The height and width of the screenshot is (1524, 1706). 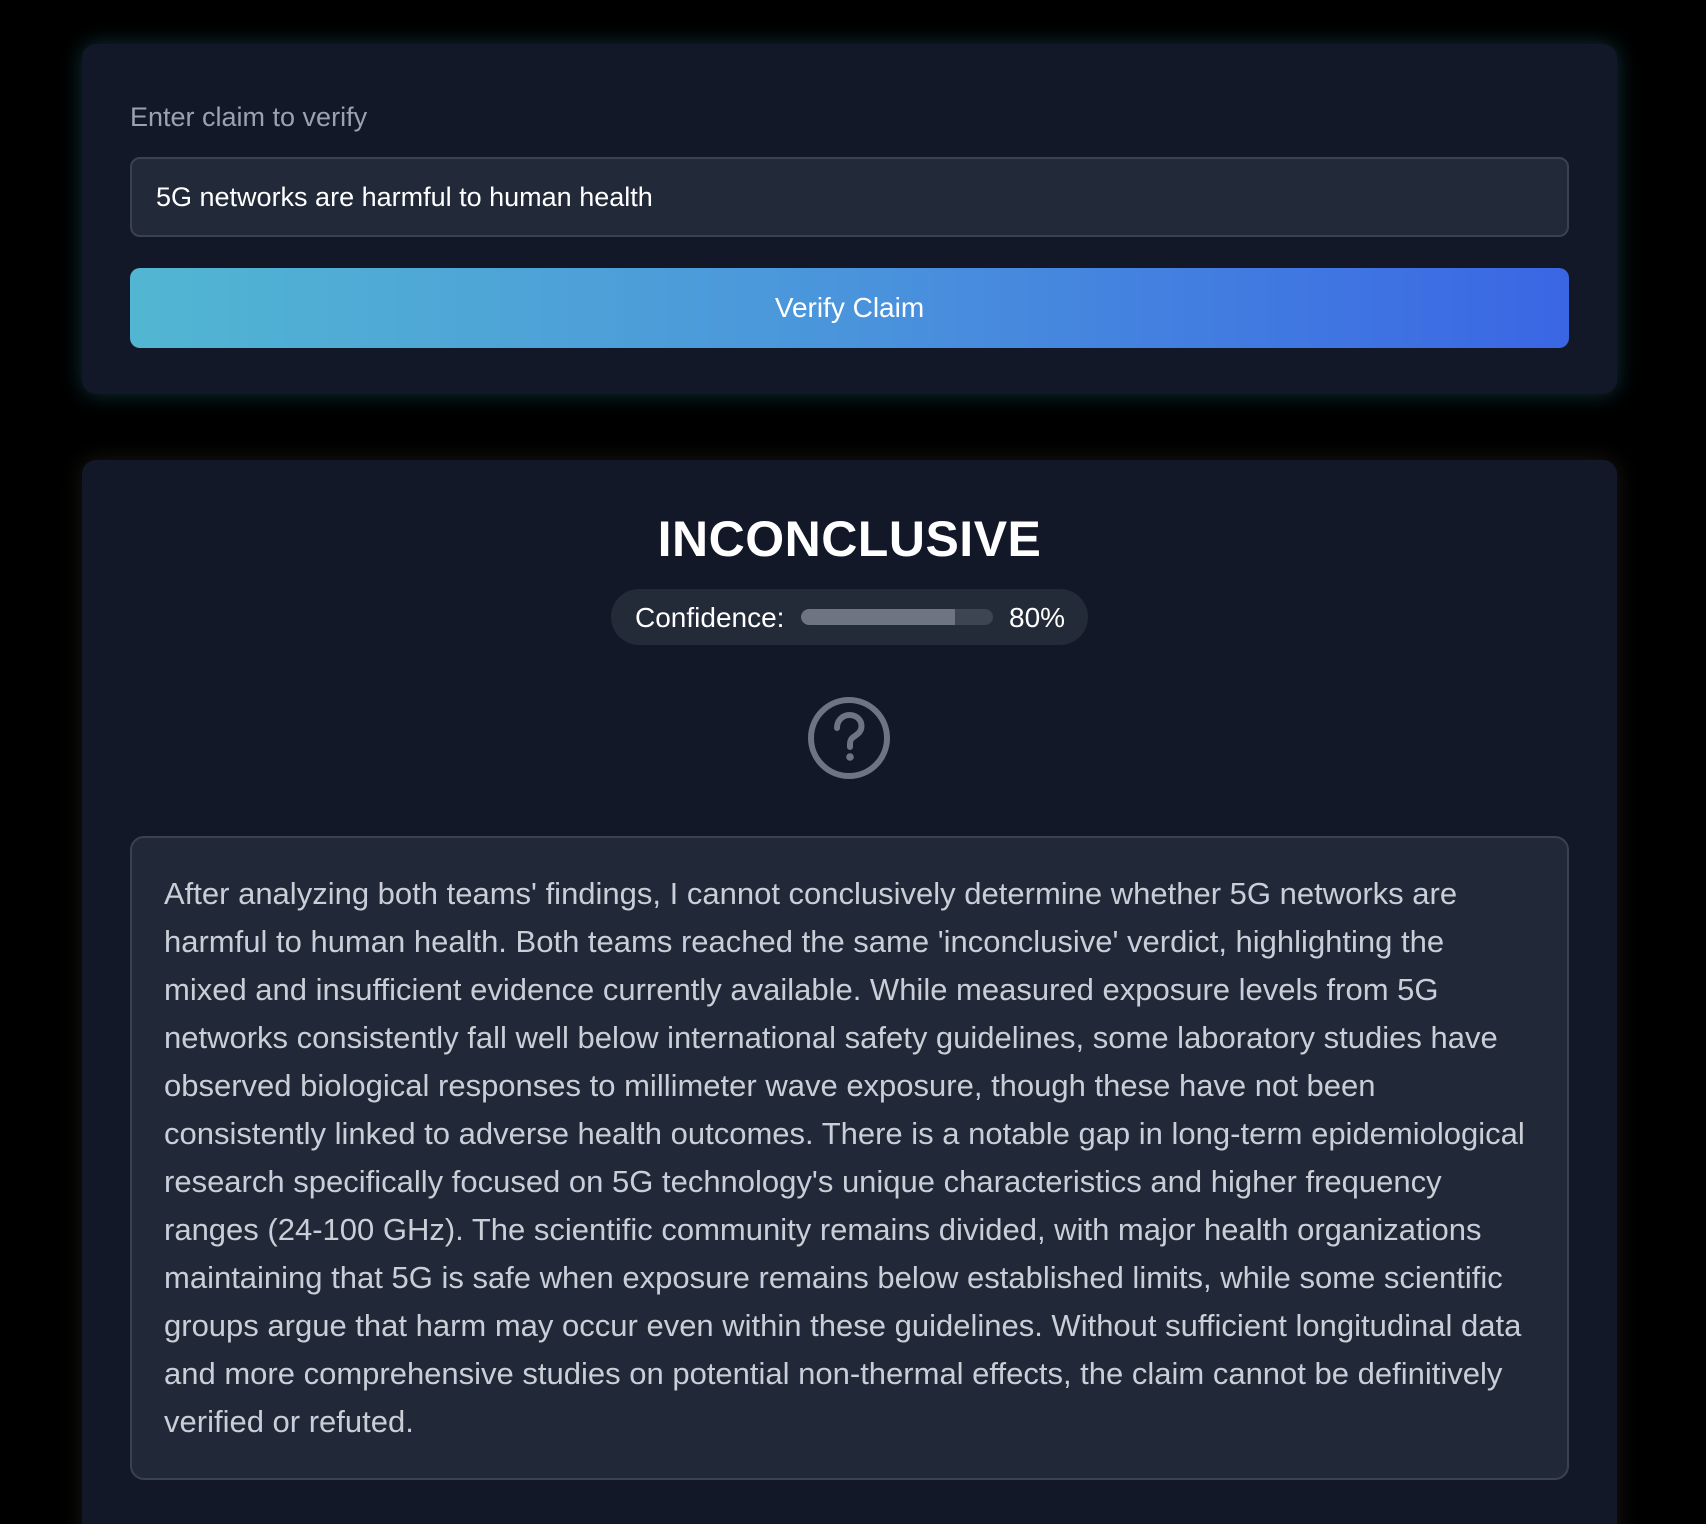 What do you see at coordinates (849, 197) in the screenshot?
I see `claim-input` at bounding box center [849, 197].